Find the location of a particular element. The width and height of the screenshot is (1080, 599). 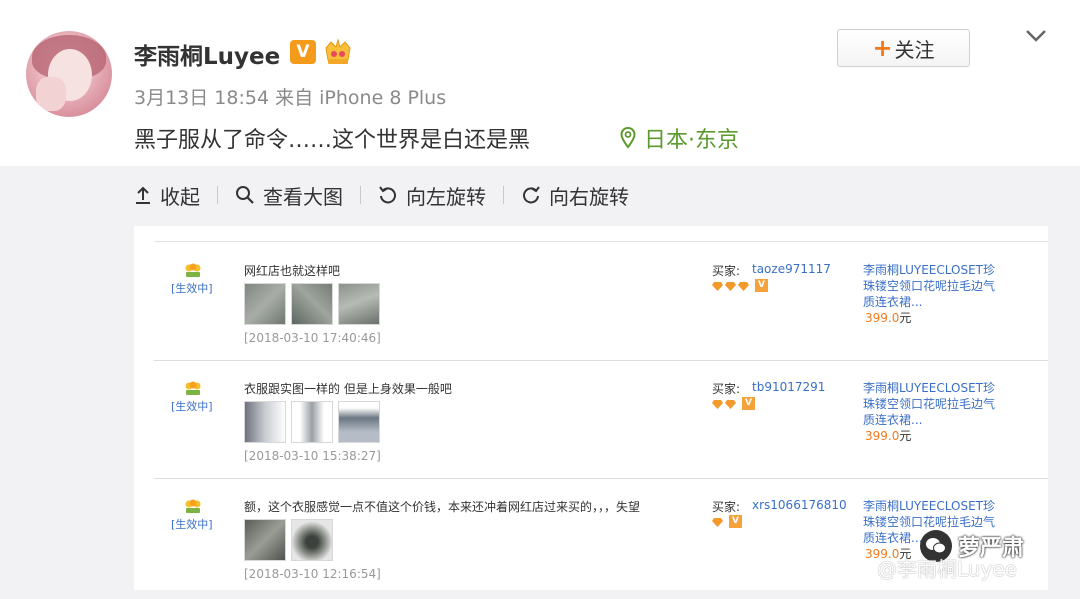

image-toolbar: 收起 查看大图 向左旋转 向右旋转 is located at coordinates (381, 195).